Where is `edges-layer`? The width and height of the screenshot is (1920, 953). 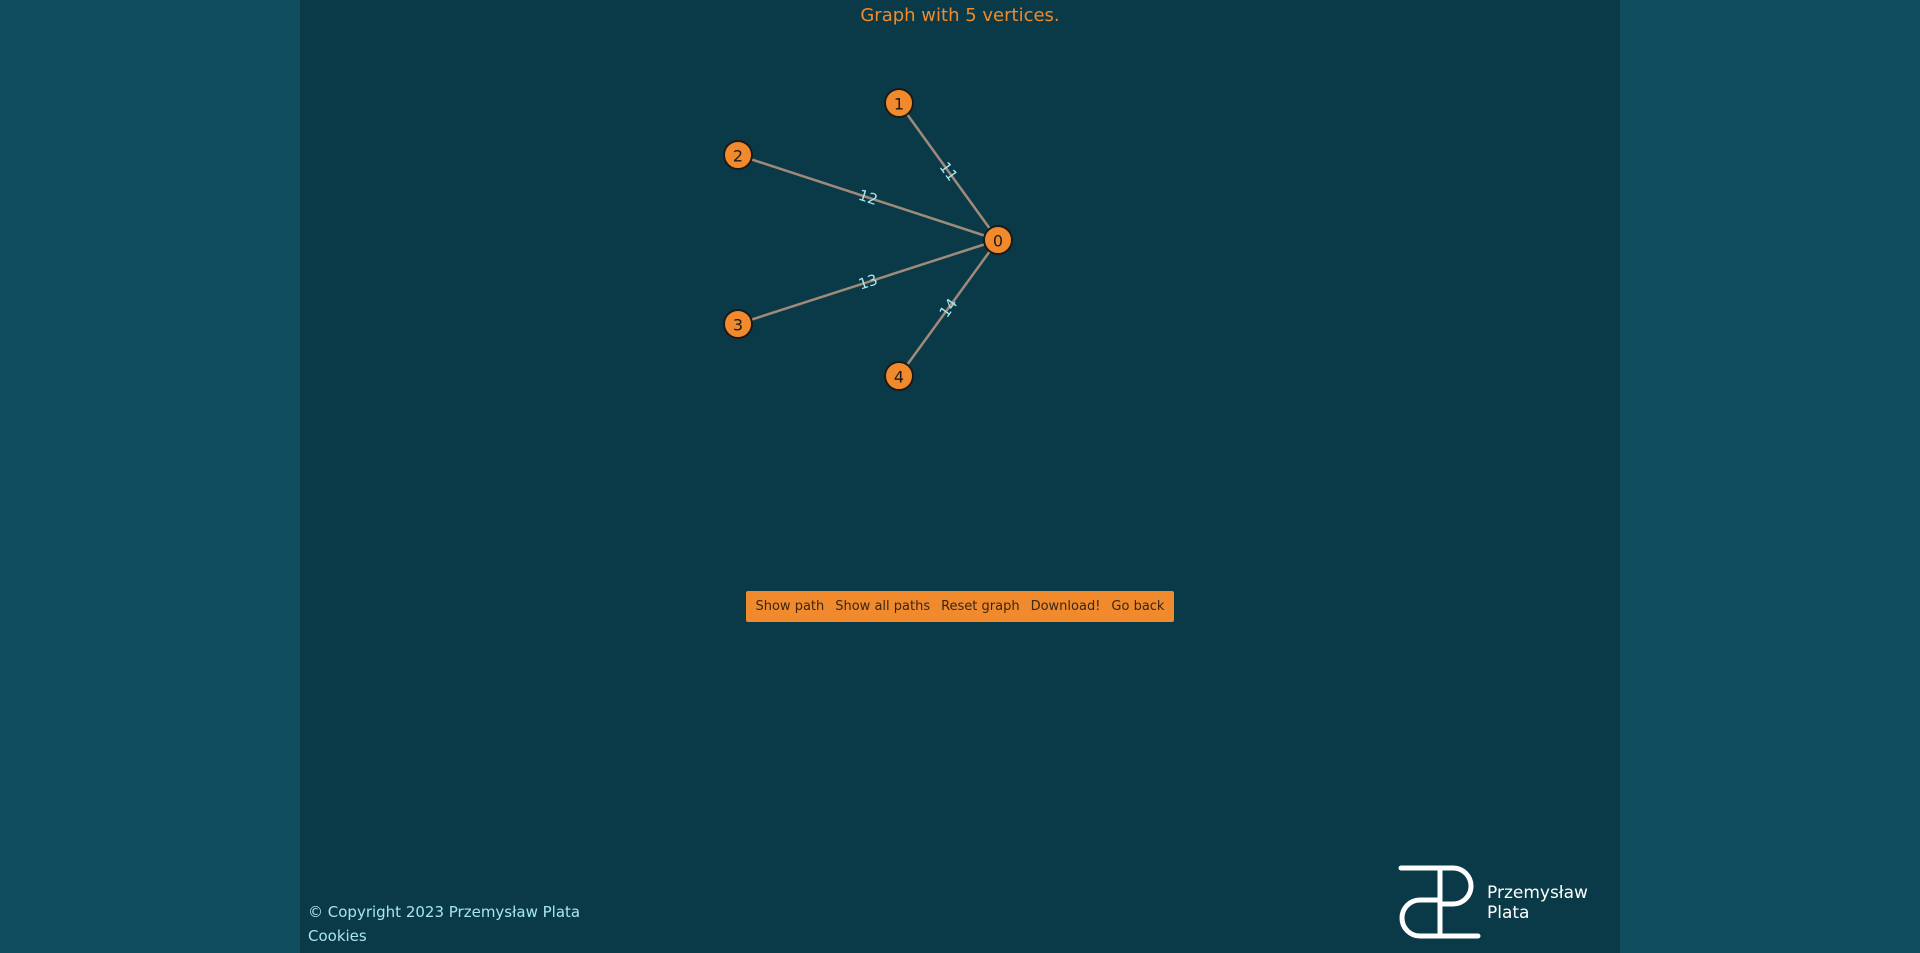
edges-layer is located at coordinates (868, 239).